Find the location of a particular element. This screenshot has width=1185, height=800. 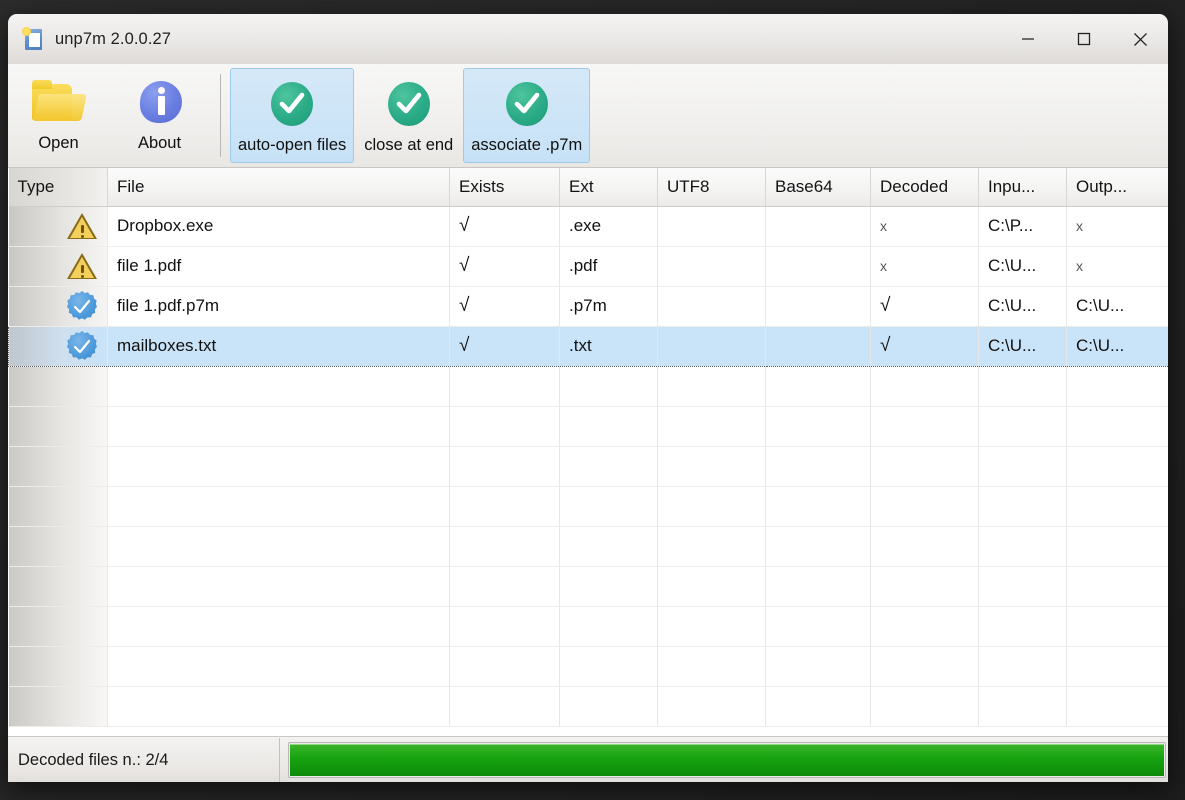

table-row: file 1.pdf √ .pdf x C:\U... x is located at coordinates (588, 266).